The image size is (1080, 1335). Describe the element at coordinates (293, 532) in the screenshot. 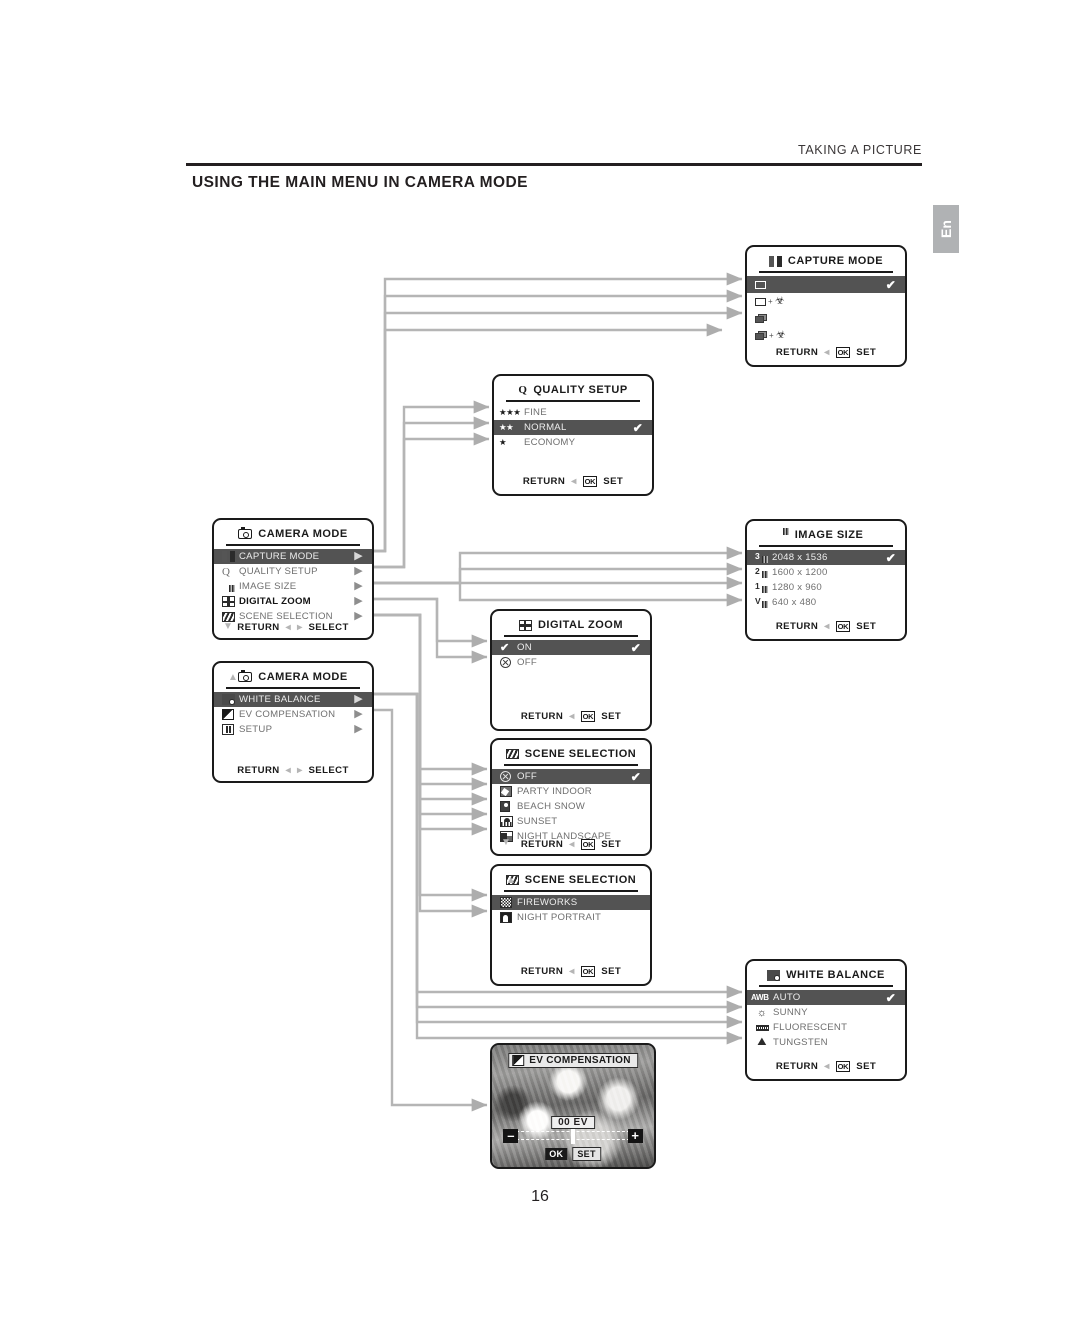

I see `screen-title-row: CAMERA MODE` at that location.